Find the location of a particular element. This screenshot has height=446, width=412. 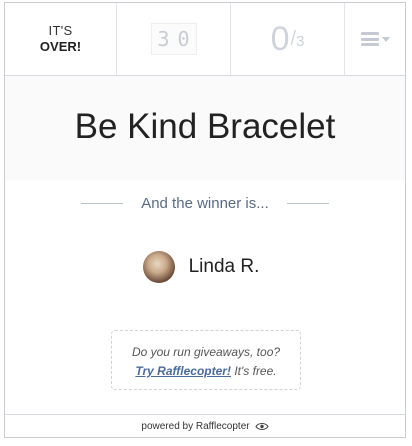

timer-digit: 0 is located at coordinates (183, 39).